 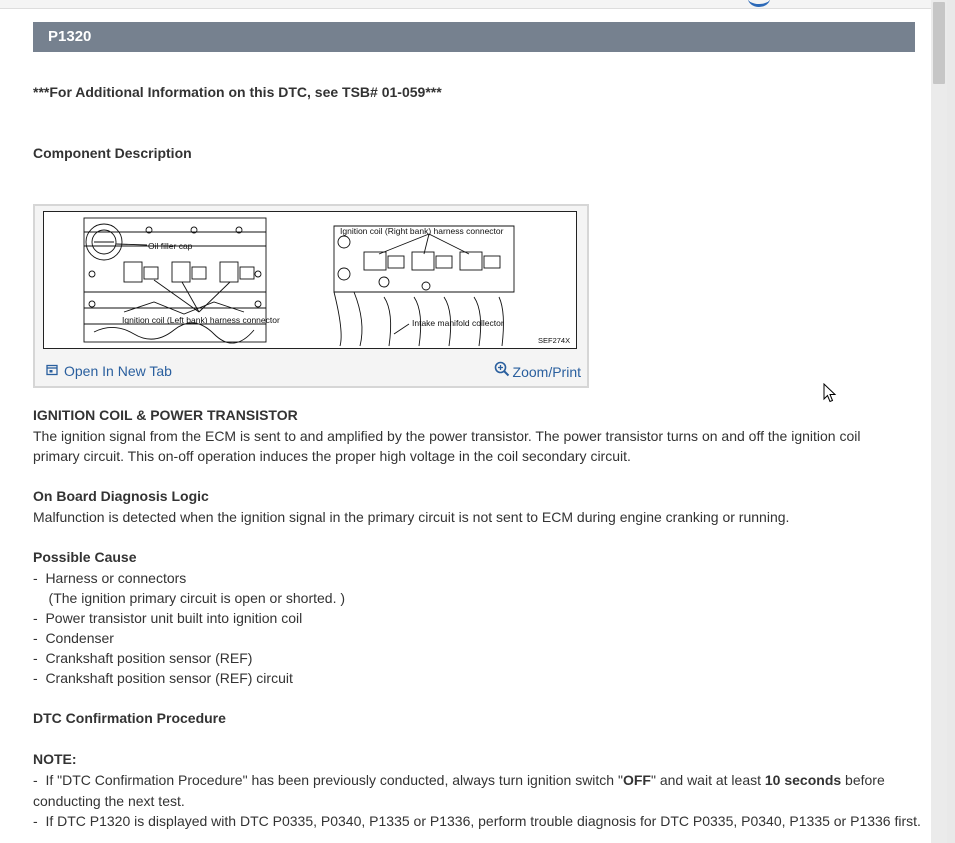 I want to click on open-in-new-tab-label: Open In New Tab, so click(x=118, y=371).